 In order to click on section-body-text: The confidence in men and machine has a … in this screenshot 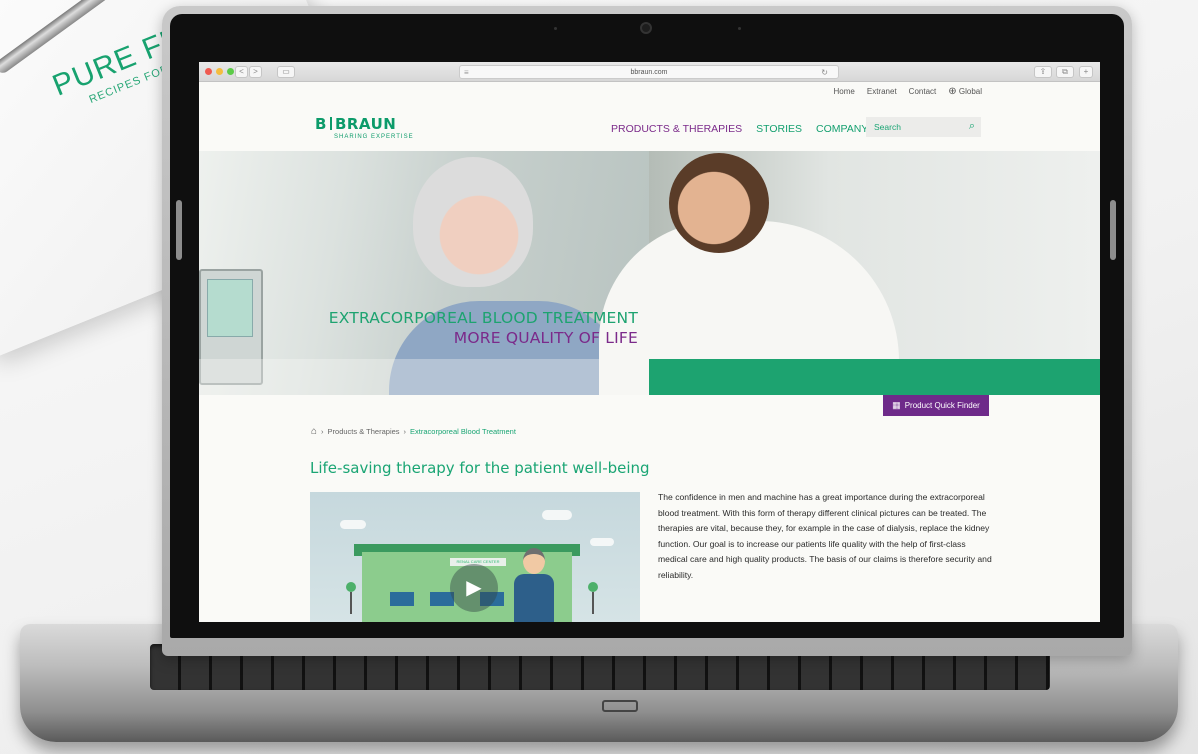, I will do `click(825, 536)`.